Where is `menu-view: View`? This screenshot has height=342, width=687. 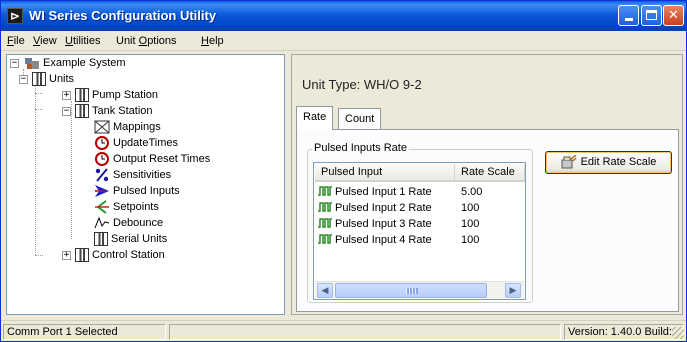 menu-view: View is located at coordinates (45, 41).